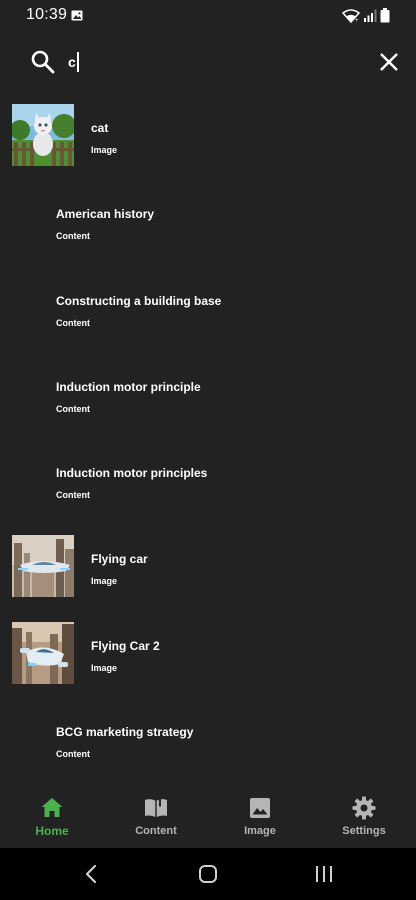 Image resolution: width=416 pixels, height=900 pixels. I want to click on image-icon, so click(260, 808).